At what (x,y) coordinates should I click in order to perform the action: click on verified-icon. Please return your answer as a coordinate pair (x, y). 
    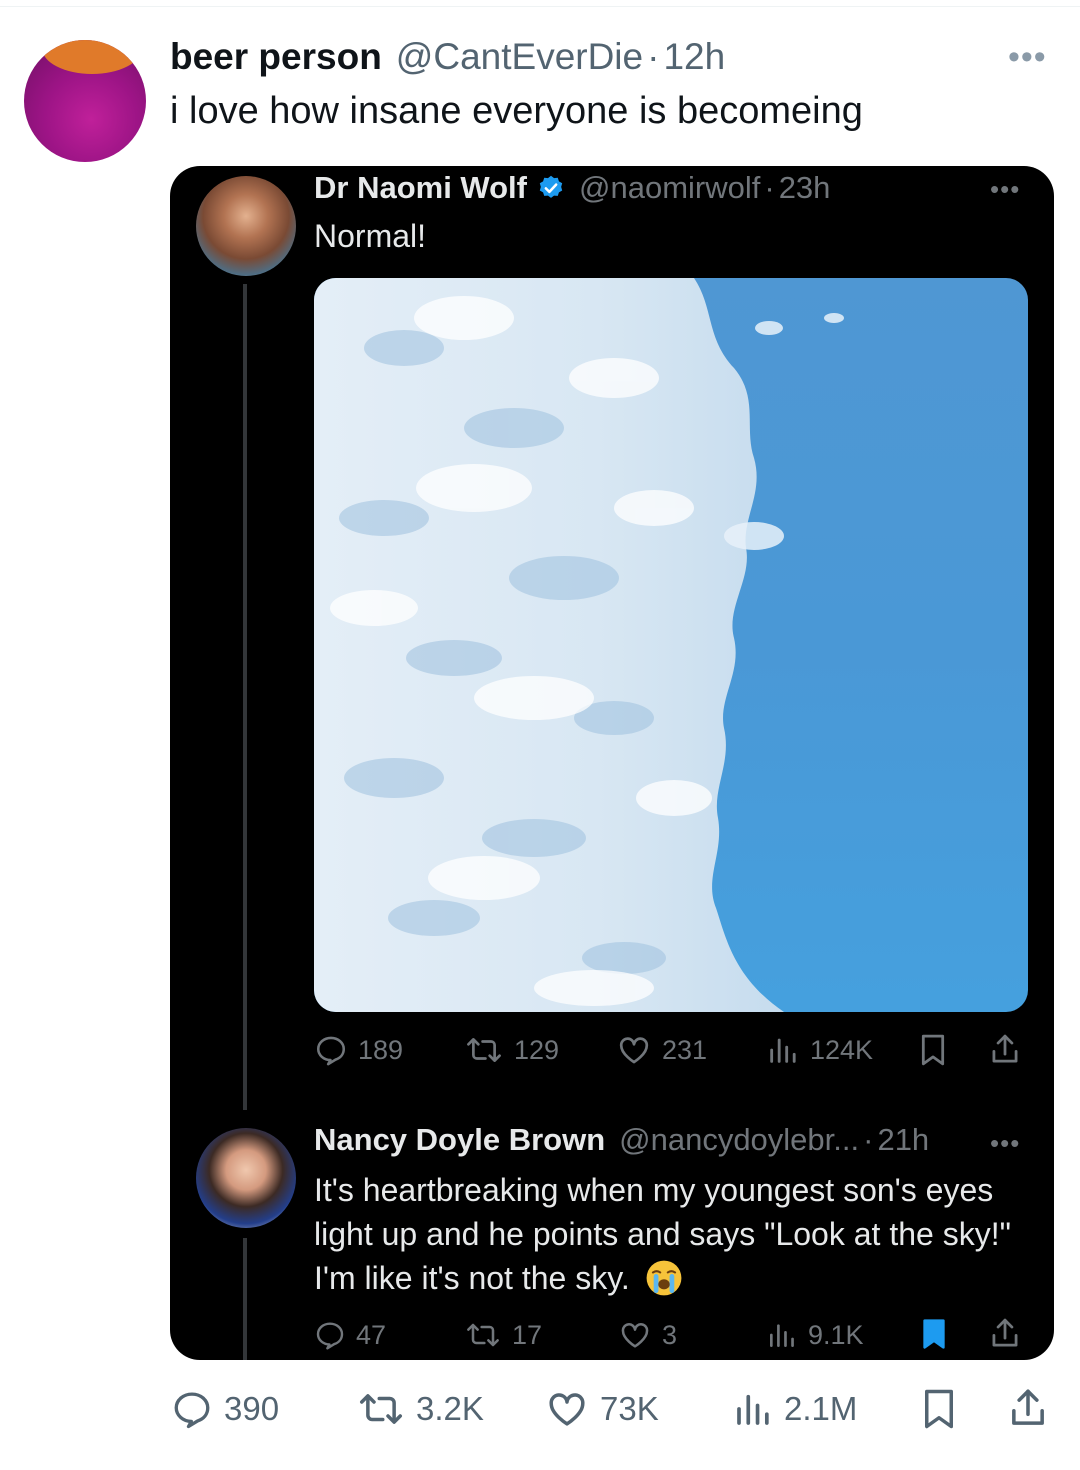
    Looking at the image, I should click on (551, 186).